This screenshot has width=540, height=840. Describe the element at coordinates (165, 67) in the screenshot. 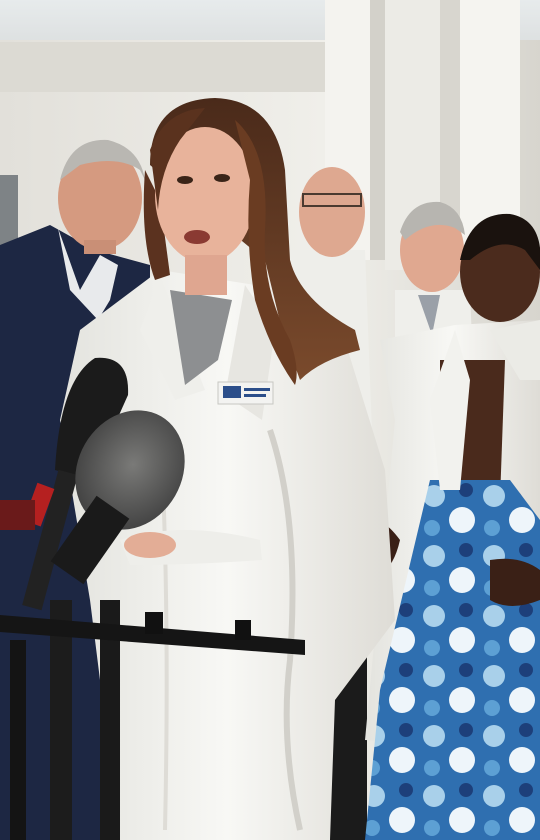

I see `building-cornice` at that location.